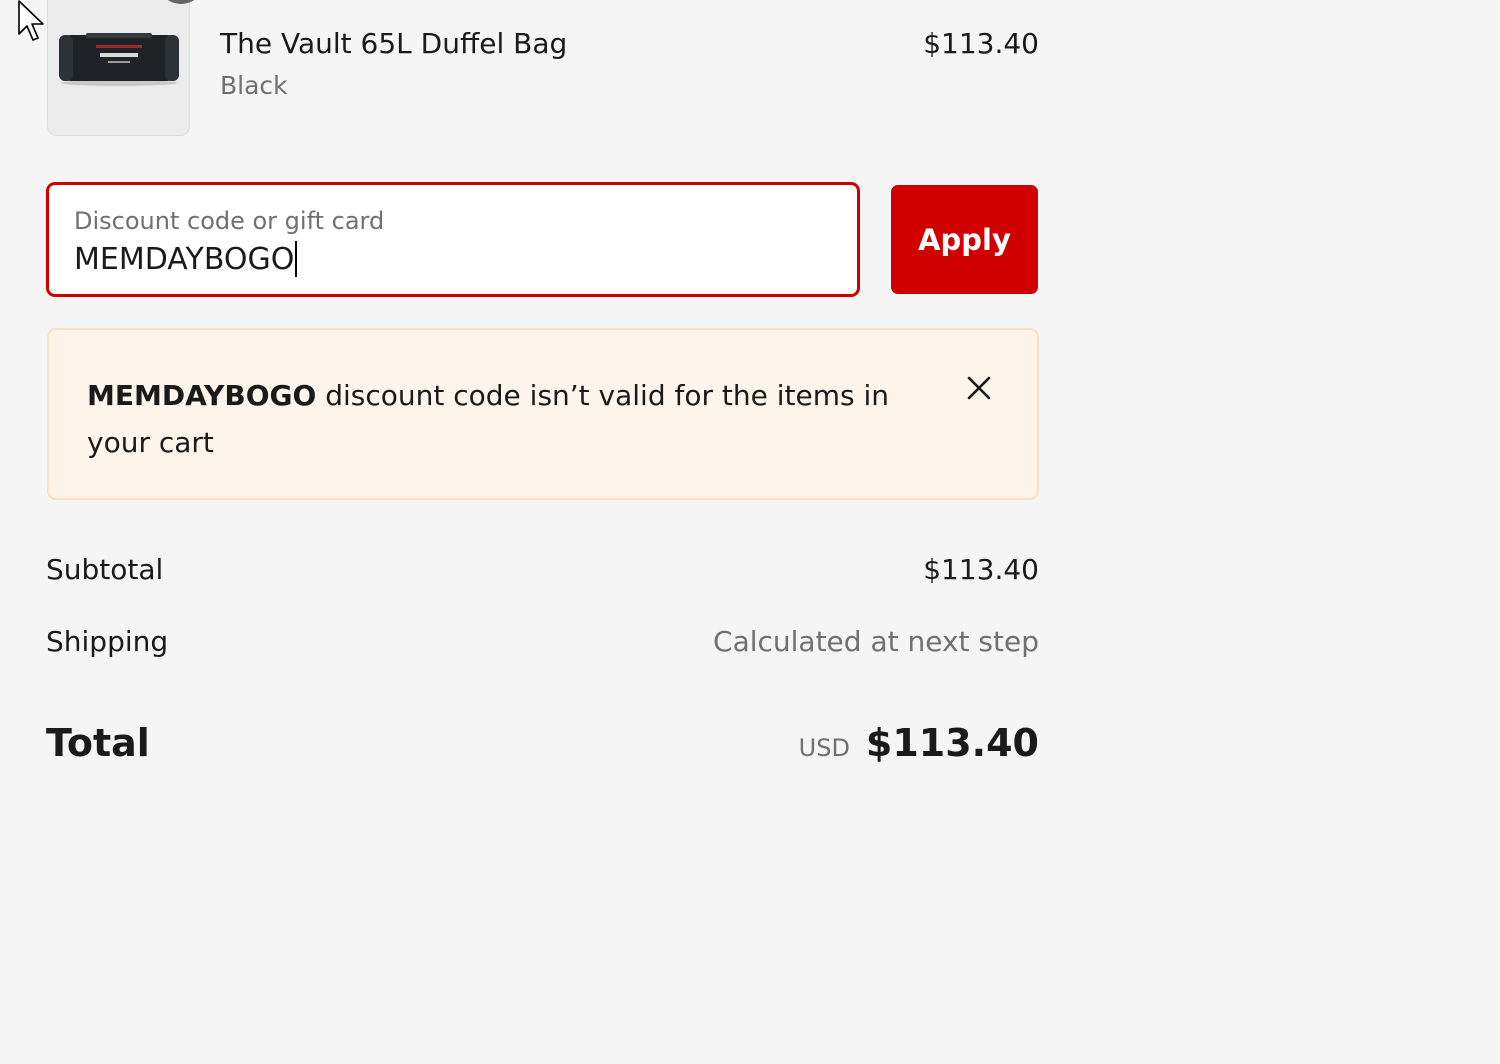 Image resolution: width=1500 pixels, height=1064 pixels. What do you see at coordinates (543, 68) in the screenshot?
I see `cart-line-item: 1 The Vault 65L Duffel Bag Black $113.40` at bounding box center [543, 68].